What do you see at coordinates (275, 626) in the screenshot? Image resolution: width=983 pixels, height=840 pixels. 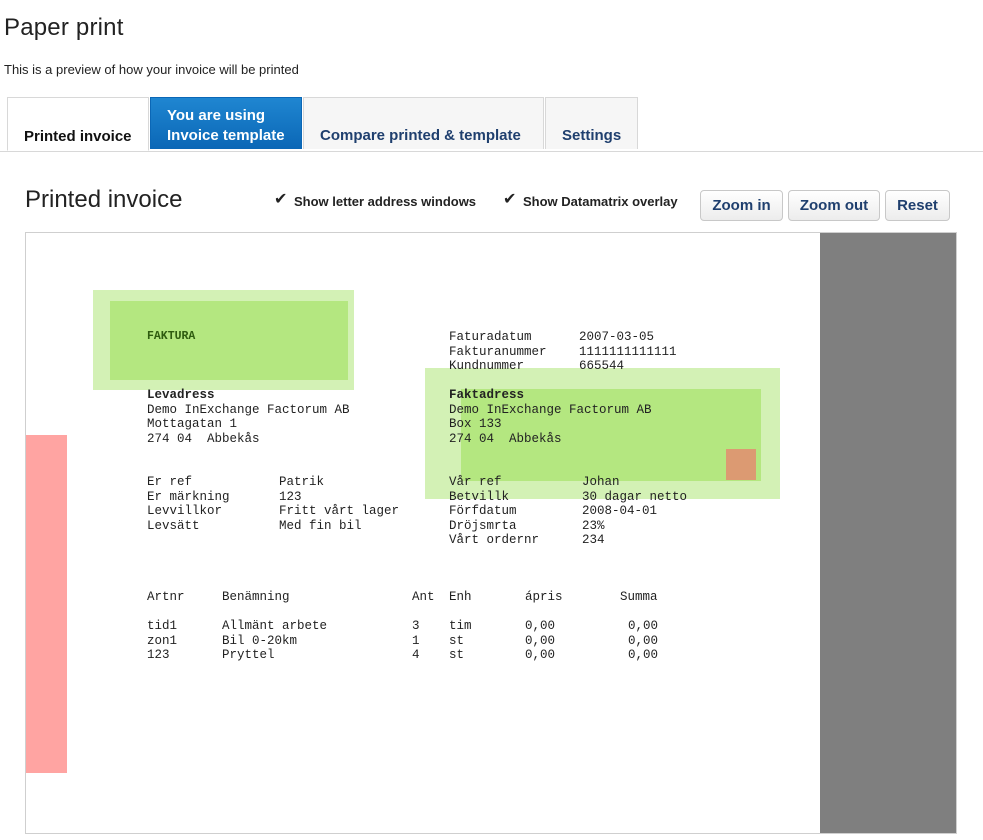 I see `table-cell: Allmänt arbete` at bounding box center [275, 626].